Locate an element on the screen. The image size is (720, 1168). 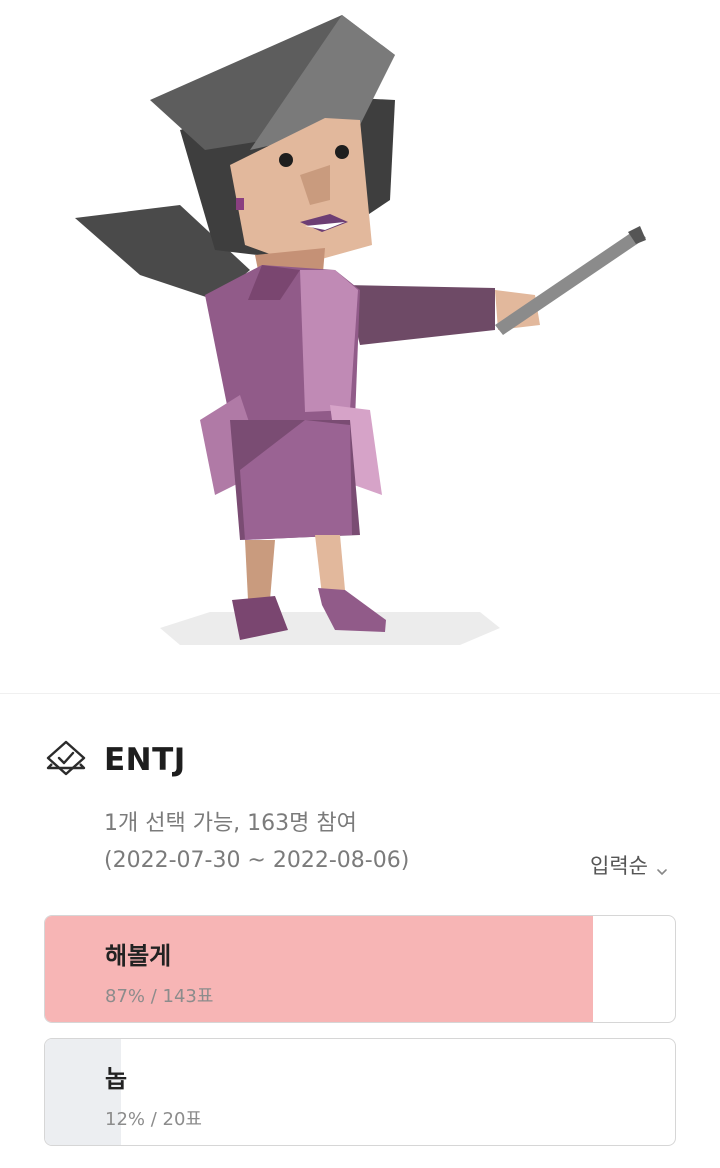
poll-meta-period: (2022-07-30 ~ 2022-08-06) is located at coordinates (257, 860).